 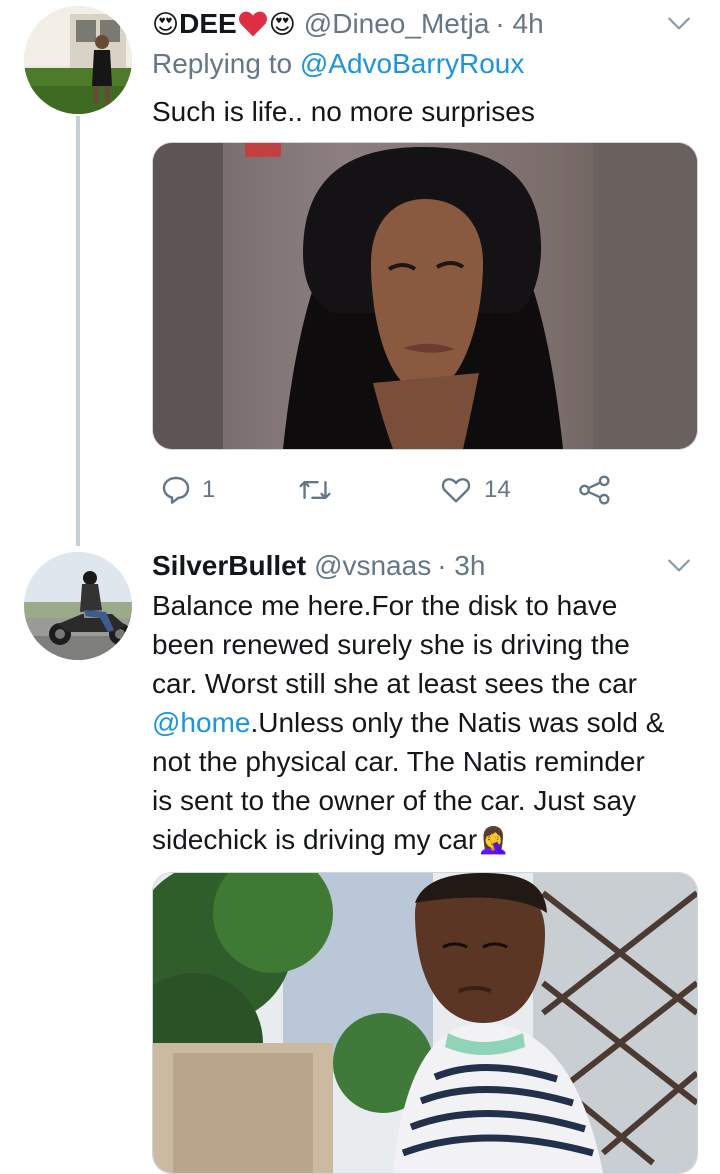 What do you see at coordinates (412, 63) in the screenshot?
I see `replying-to-link: @AdvoBarryRoux` at bounding box center [412, 63].